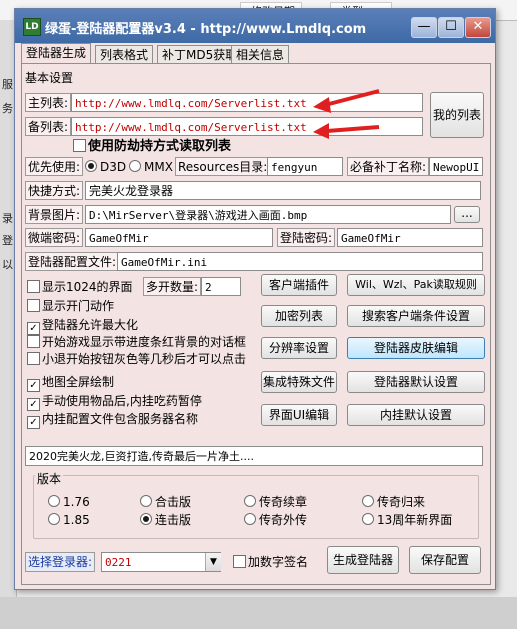  I want to click on save-config-button: 保存配置, so click(445, 560).